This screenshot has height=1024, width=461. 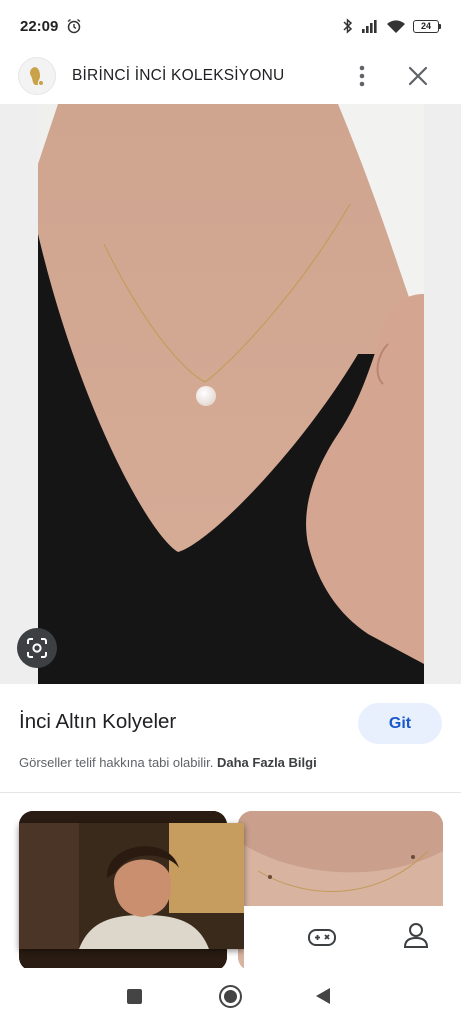 I want to click on recents-icon, so click(x=134, y=996).